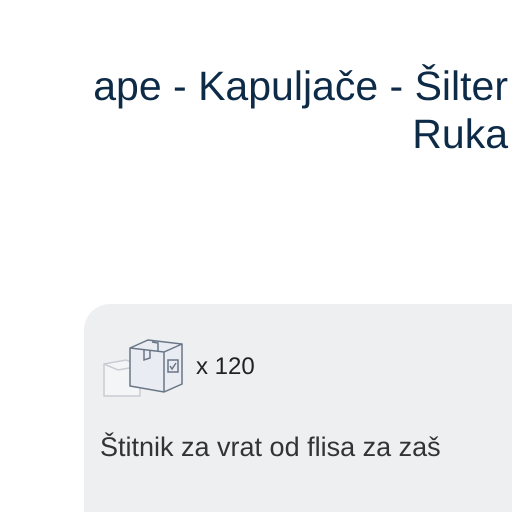 The image size is (512, 512). What do you see at coordinates (460, 134) in the screenshot?
I see `page-title: Ruka` at bounding box center [460, 134].